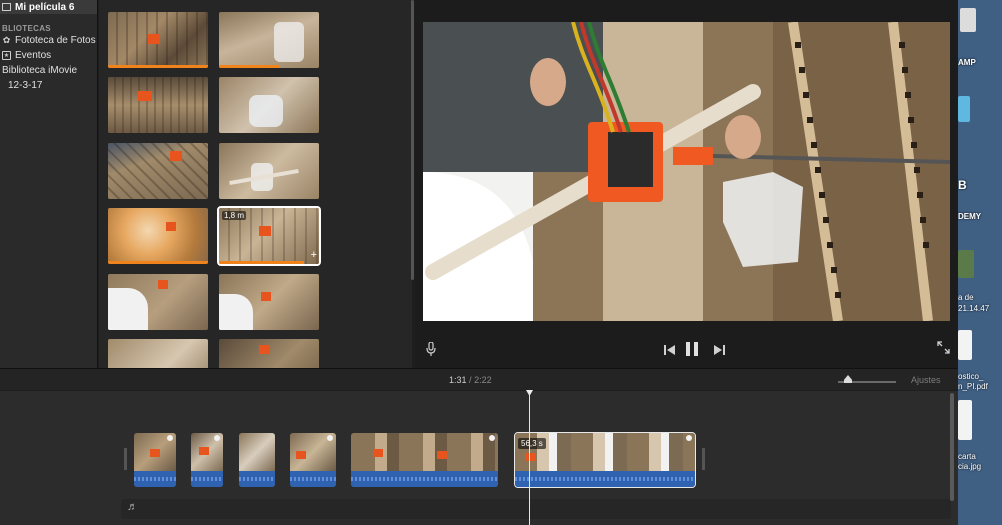 Image resolution: width=1002 pixels, height=525 pixels. What do you see at coordinates (431, 348) in the screenshot?
I see `microphone-icon` at bounding box center [431, 348].